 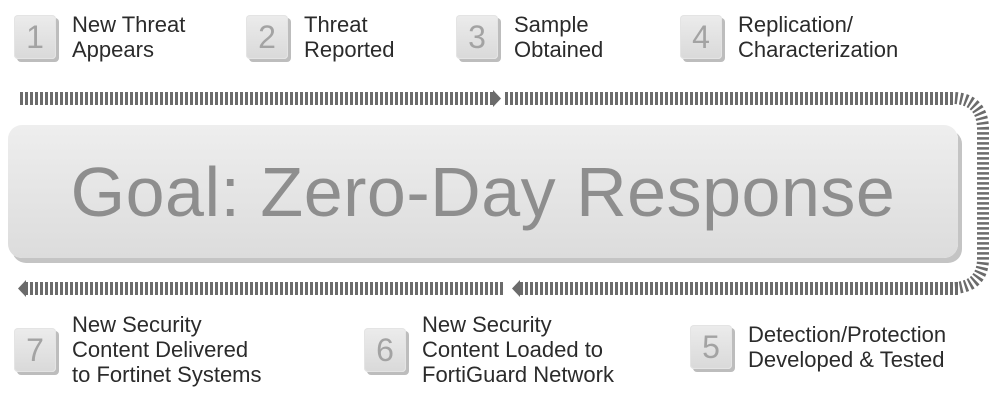 What do you see at coordinates (486, 98) in the screenshot?
I see `top-flow-stripe` at bounding box center [486, 98].